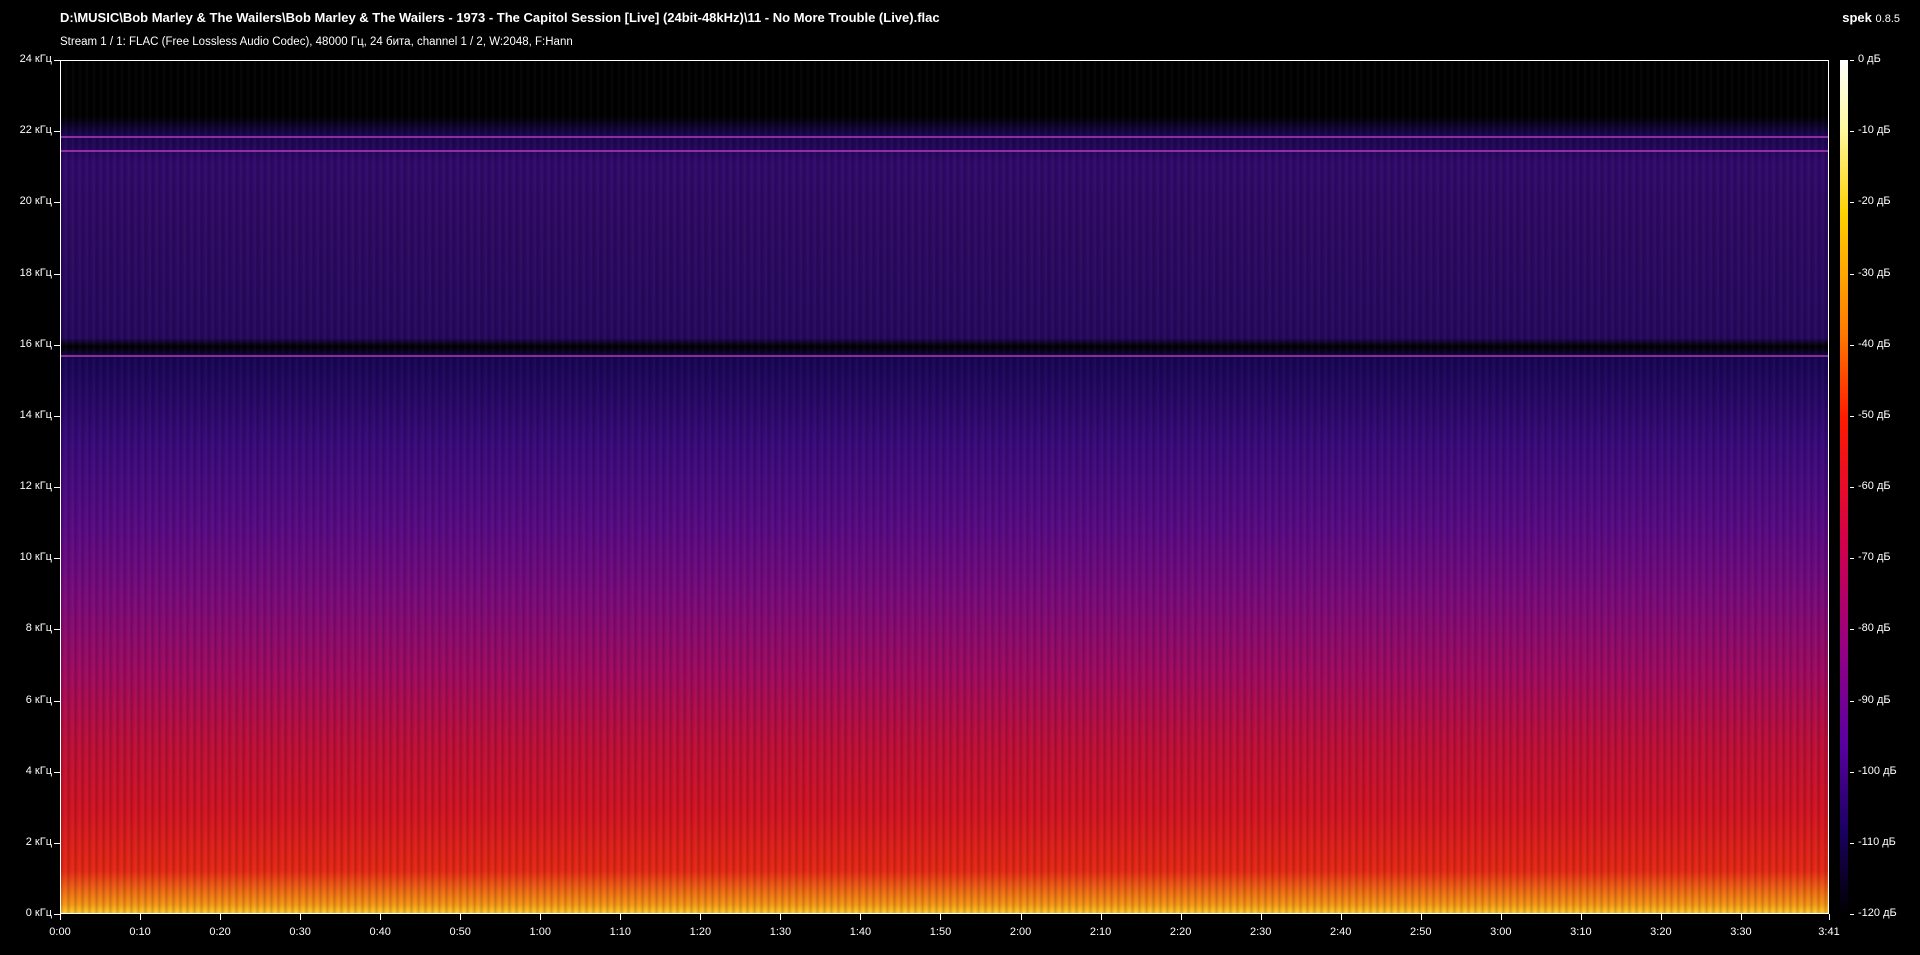 This screenshot has width=1920, height=955. Describe the element at coordinates (300, 932) in the screenshot. I see `time-tick-label: 0:30` at that location.